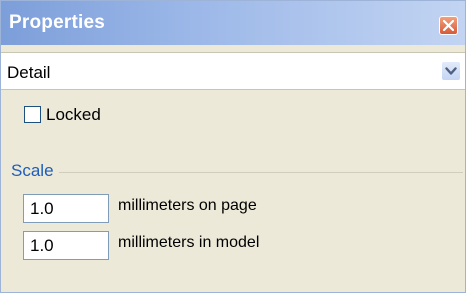  What do you see at coordinates (29, 72) in the screenshot?
I see `dropdown-selected-value: Detail` at bounding box center [29, 72].